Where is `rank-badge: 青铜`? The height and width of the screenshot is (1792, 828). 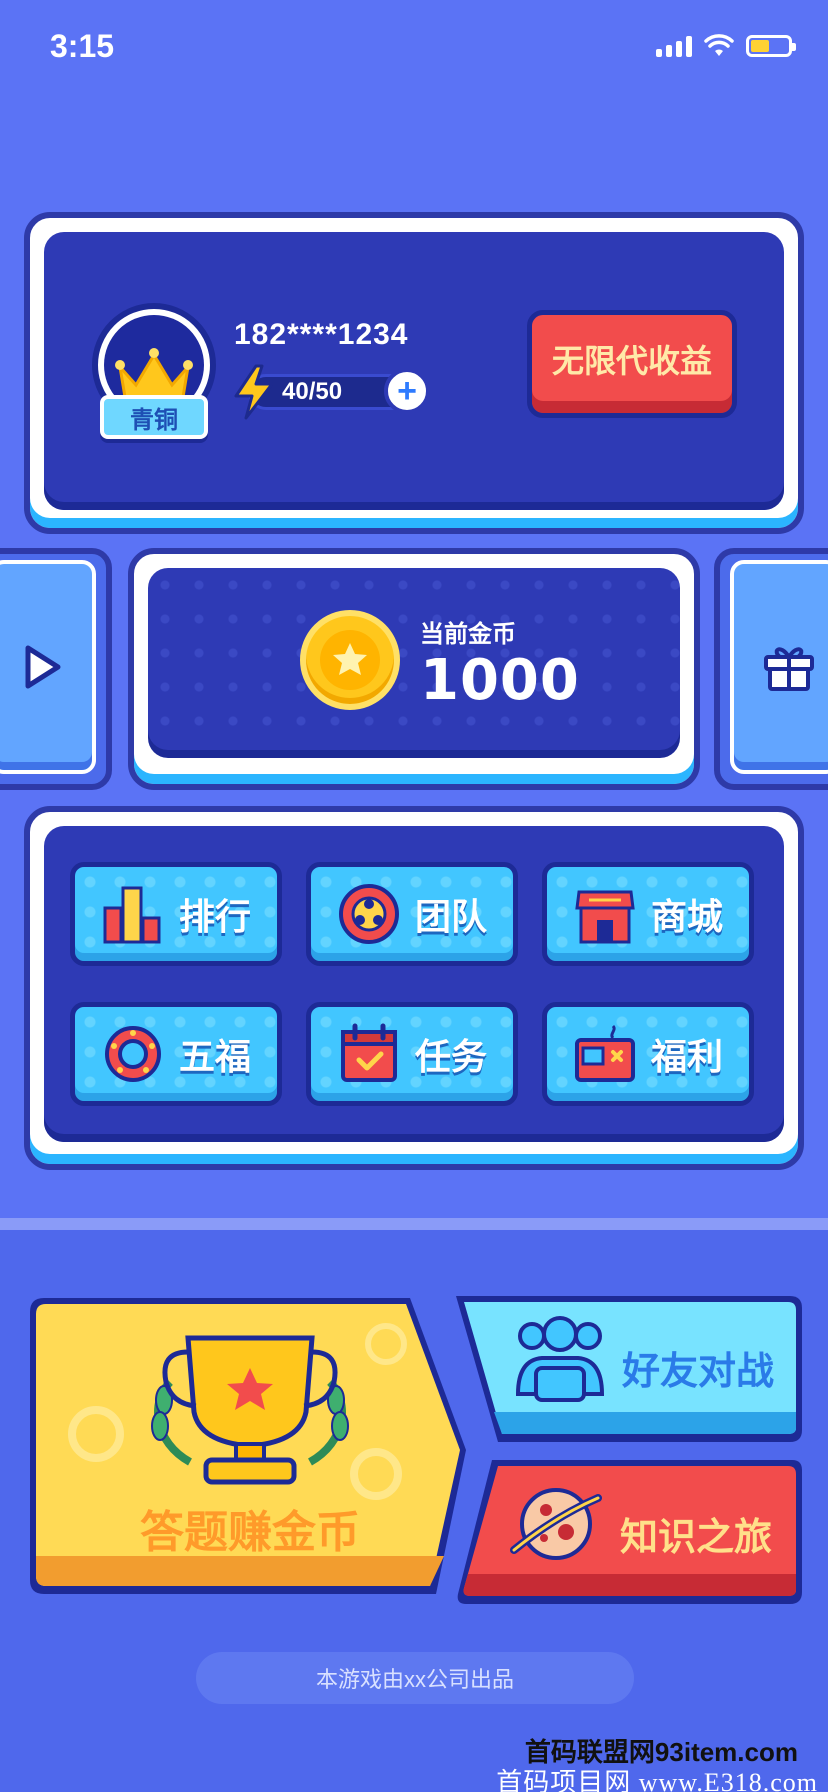
rank-badge: 青铜 is located at coordinates (154, 417).